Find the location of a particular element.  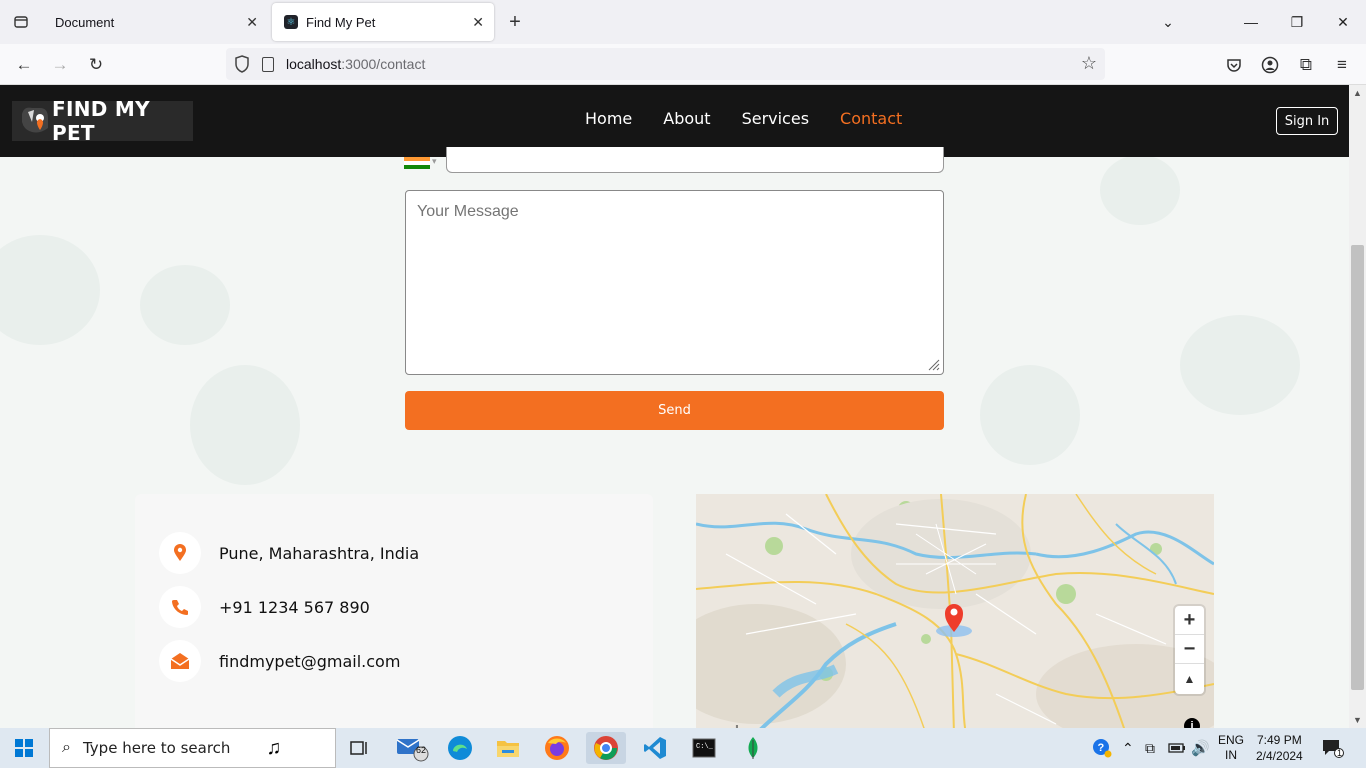

zoom-out-button: − is located at coordinates (1189, 649).